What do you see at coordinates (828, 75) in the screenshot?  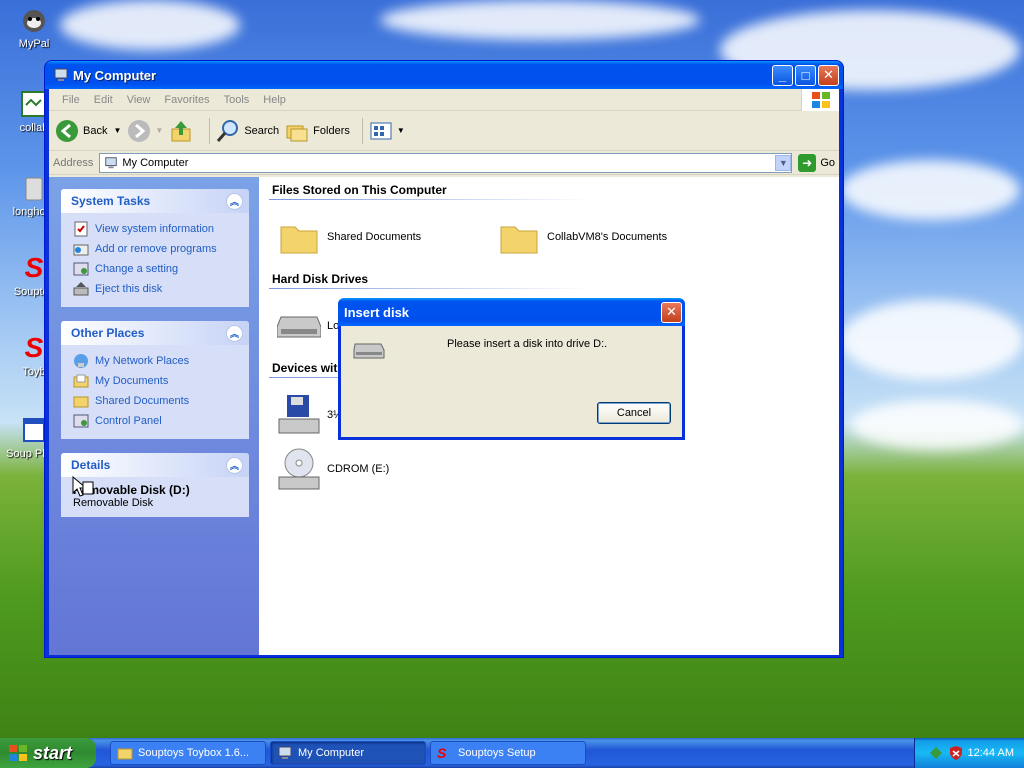 I see `close-button: ✕` at bounding box center [828, 75].